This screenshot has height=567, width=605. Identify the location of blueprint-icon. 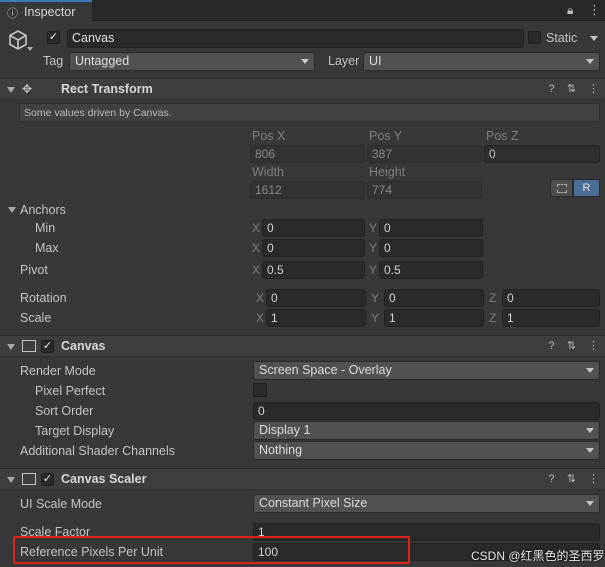
(562, 188).